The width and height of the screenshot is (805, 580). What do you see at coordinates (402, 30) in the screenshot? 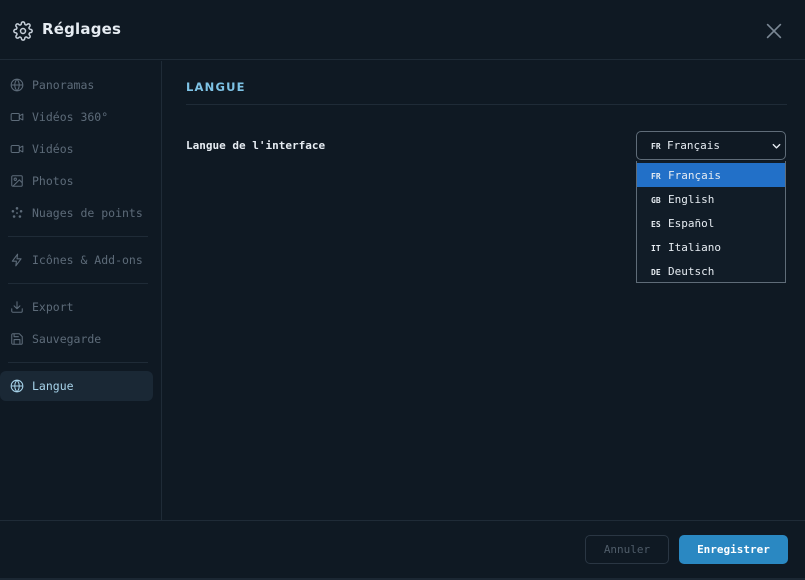
I see `dialog-header: Réglages` at bounding box center [402, 30].